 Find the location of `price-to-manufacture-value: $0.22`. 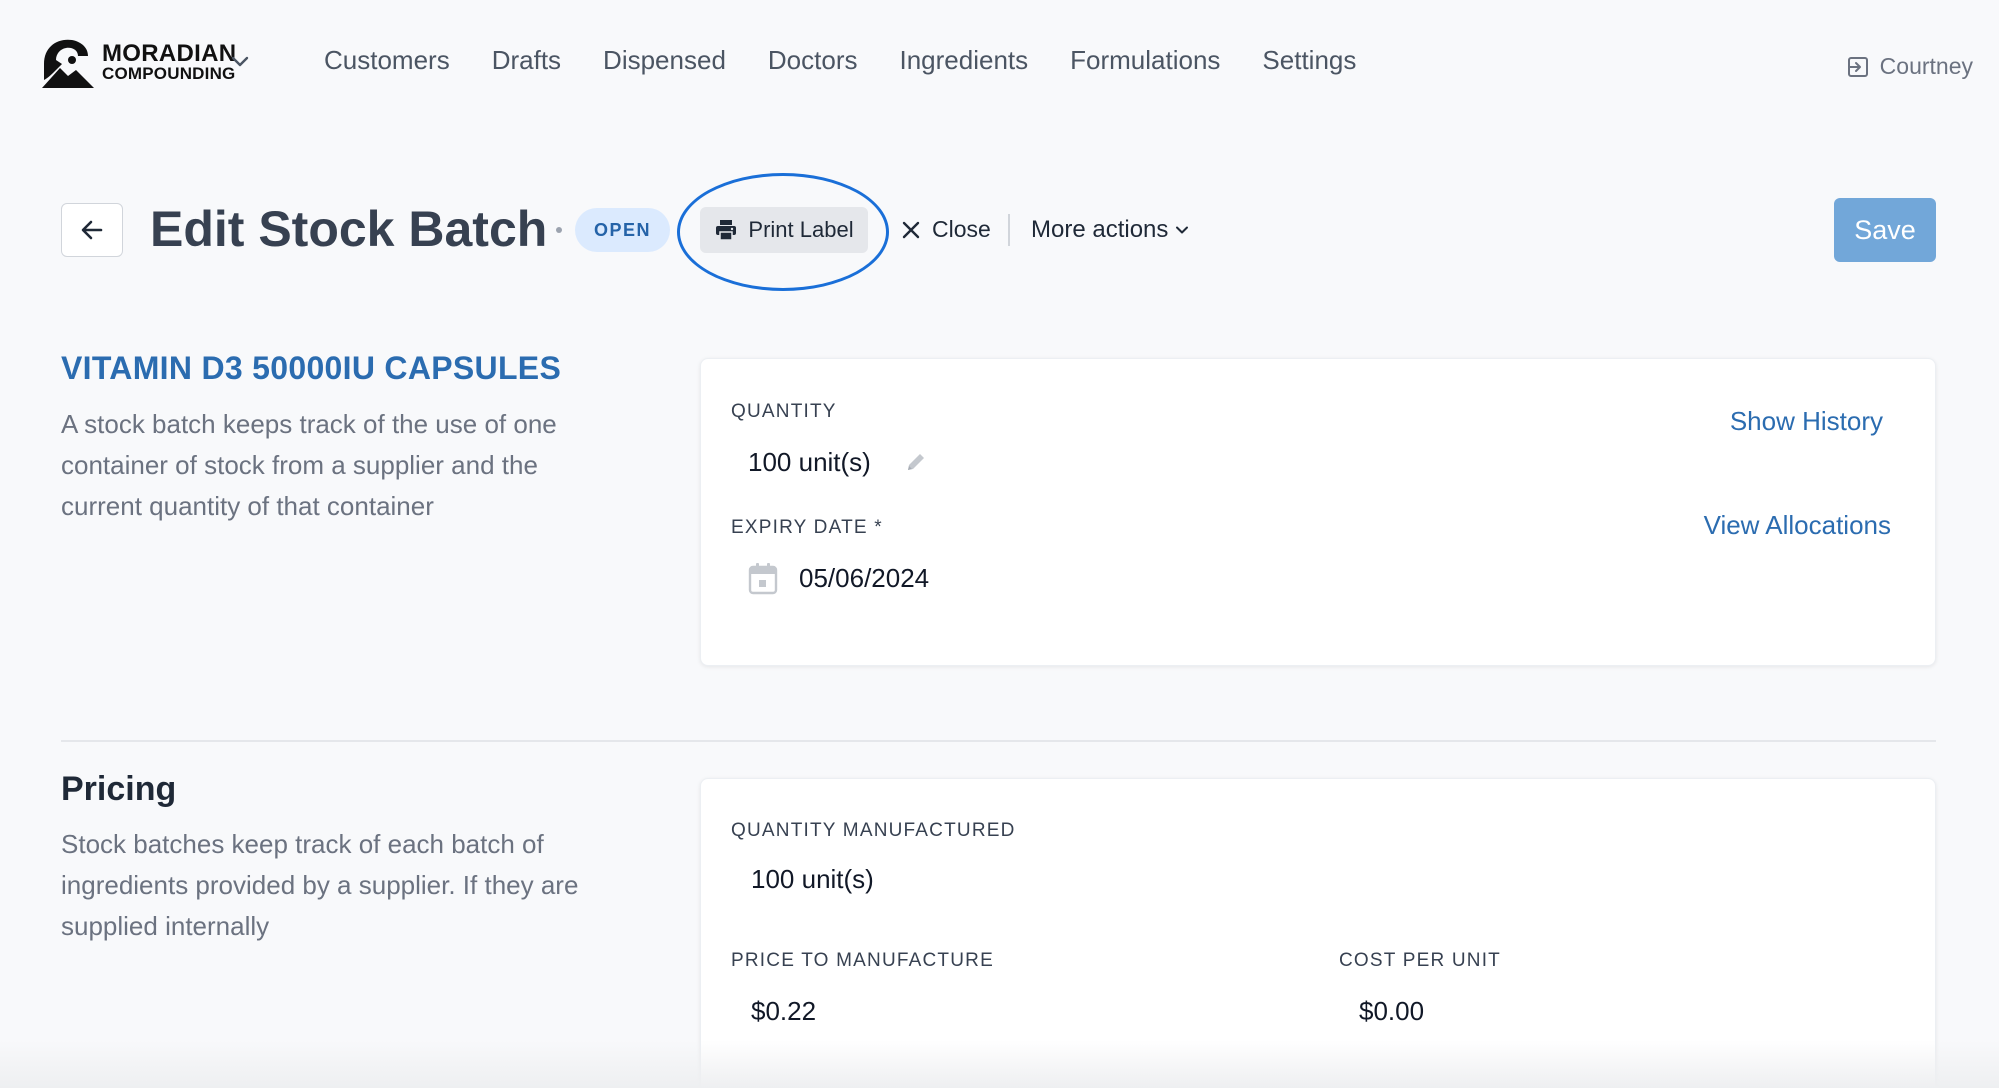

price-to-manufacture-value: $0.22 is located at coordinates (784, 1011).